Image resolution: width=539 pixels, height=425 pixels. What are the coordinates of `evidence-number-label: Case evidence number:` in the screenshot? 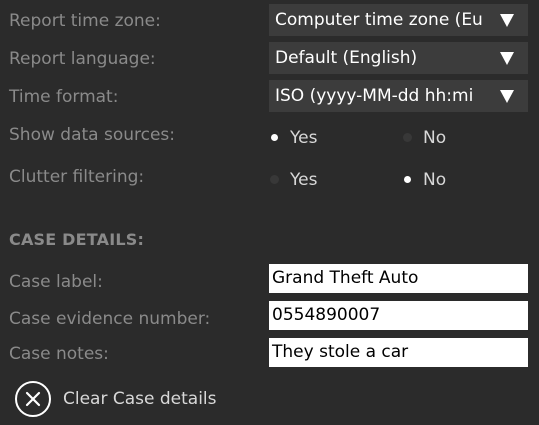 It's located at (110, 319).